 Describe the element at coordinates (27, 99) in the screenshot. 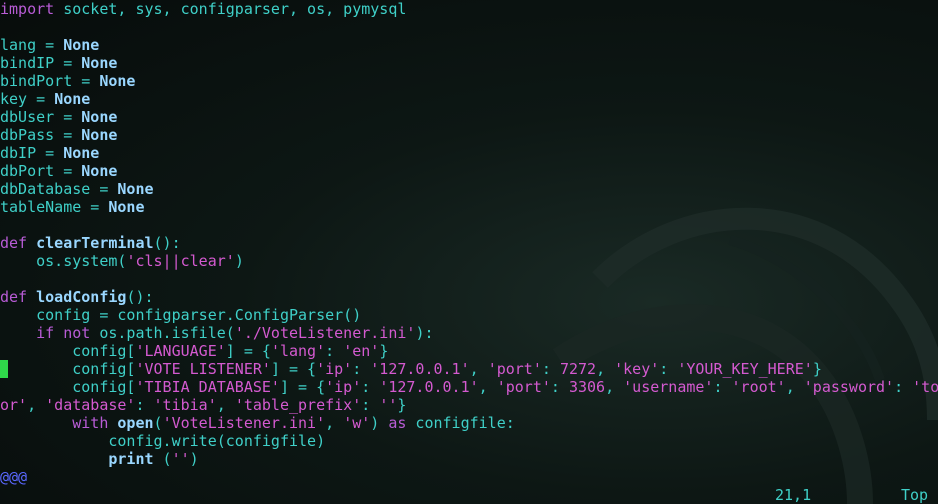

I see `code-token: key =` at that location.